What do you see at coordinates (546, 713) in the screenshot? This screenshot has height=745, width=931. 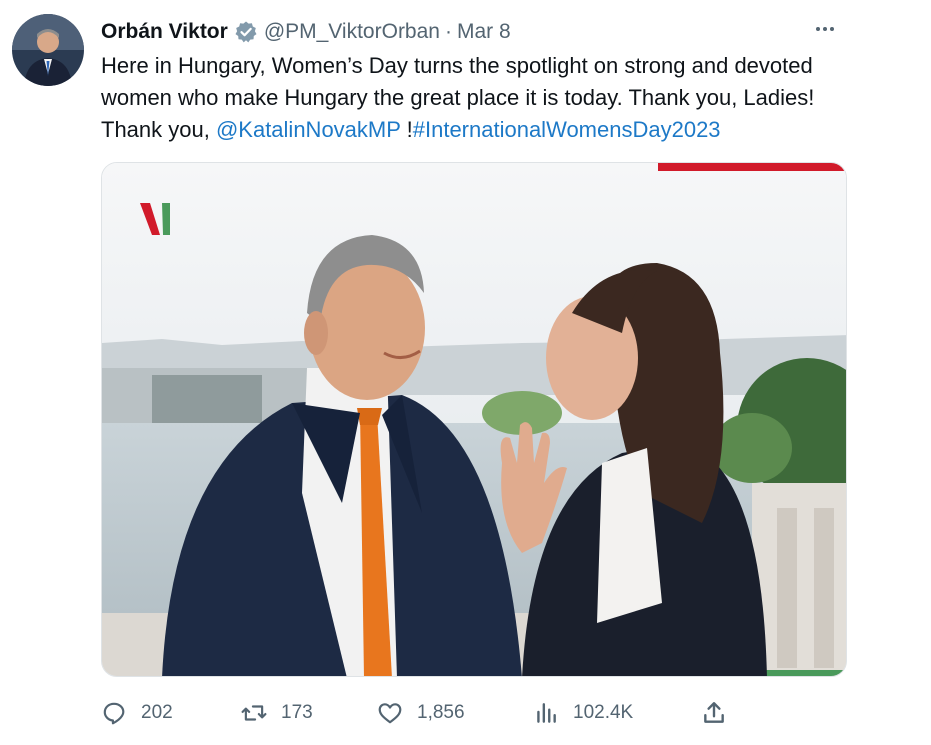 I see `views-bar-chart-icon` at bounding box center [546, 713].